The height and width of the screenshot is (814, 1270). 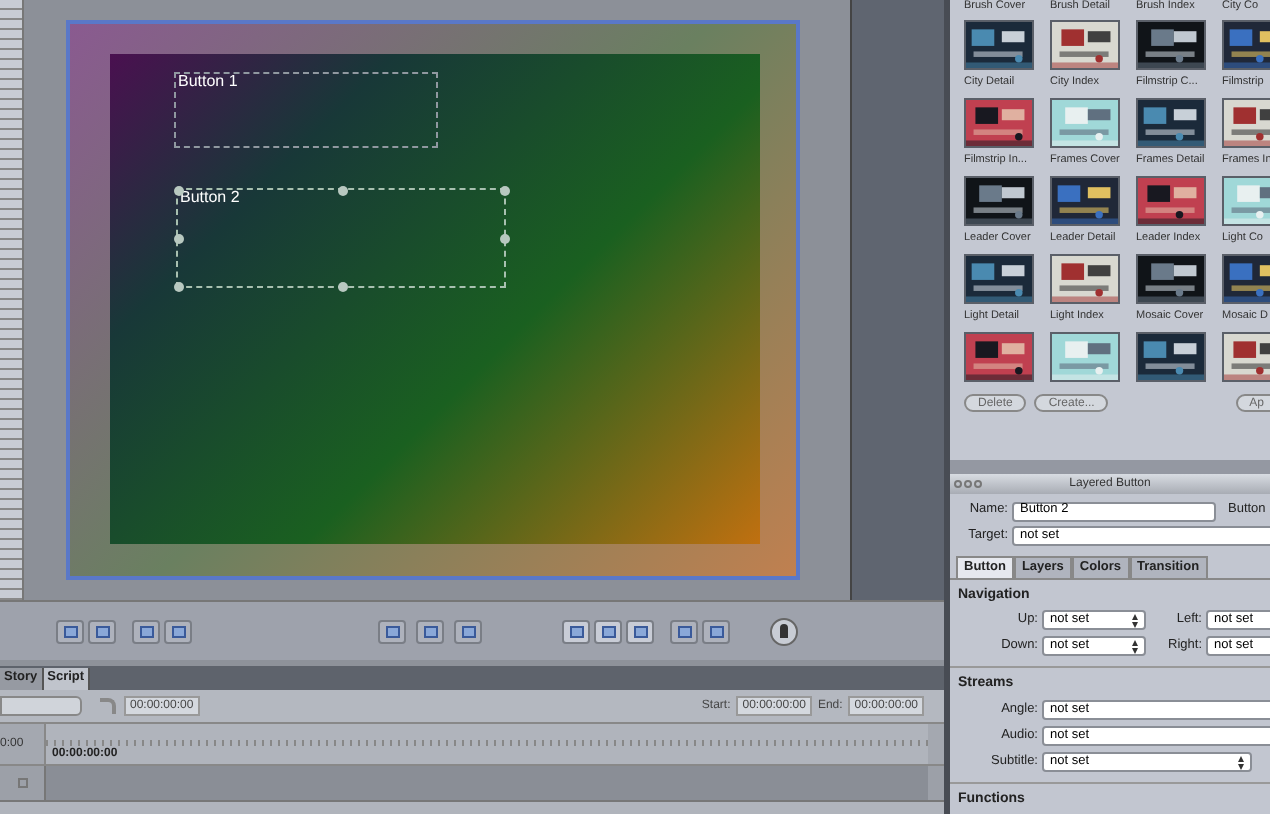 I want to click on button-hotspot: Button 2, so click(x=341, y=238).